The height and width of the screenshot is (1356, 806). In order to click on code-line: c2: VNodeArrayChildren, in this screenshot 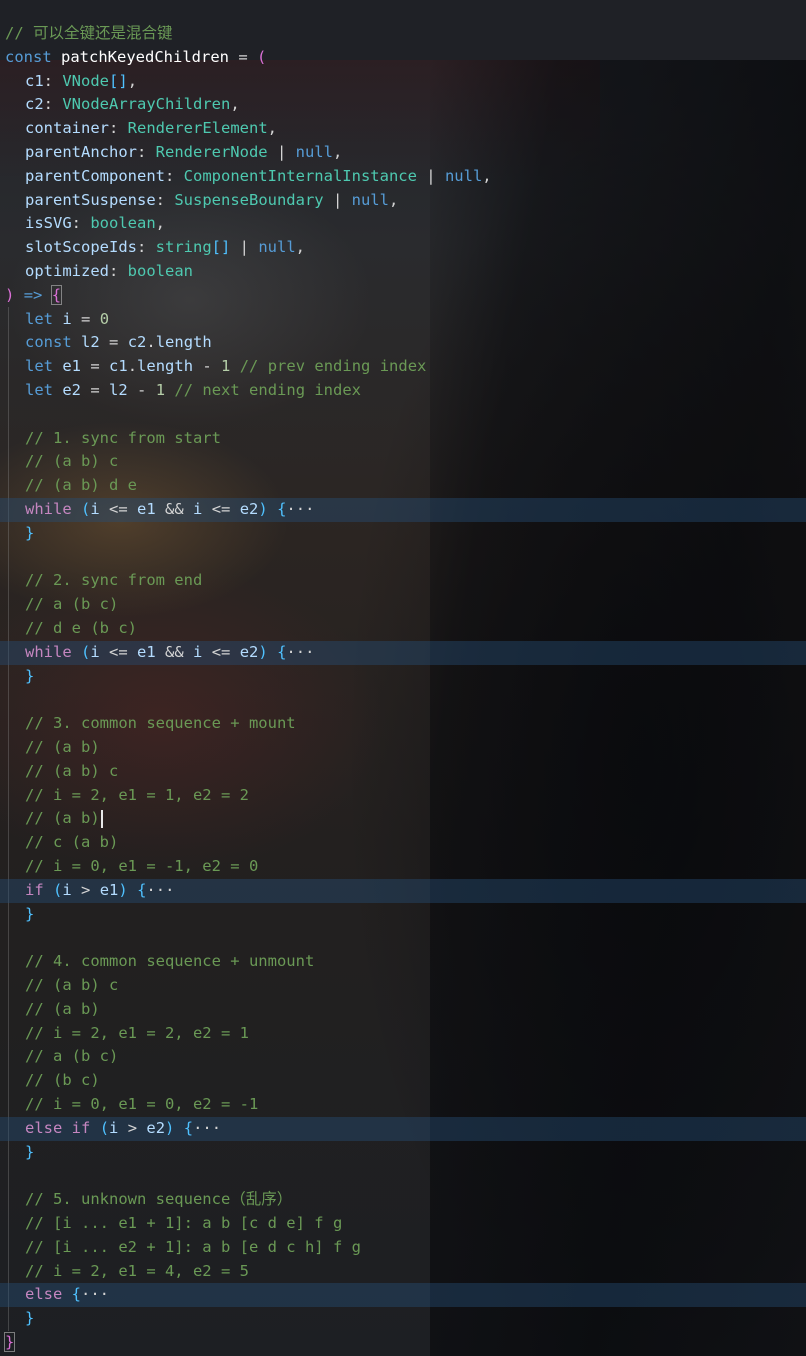, I will do `click(403, 105)`.